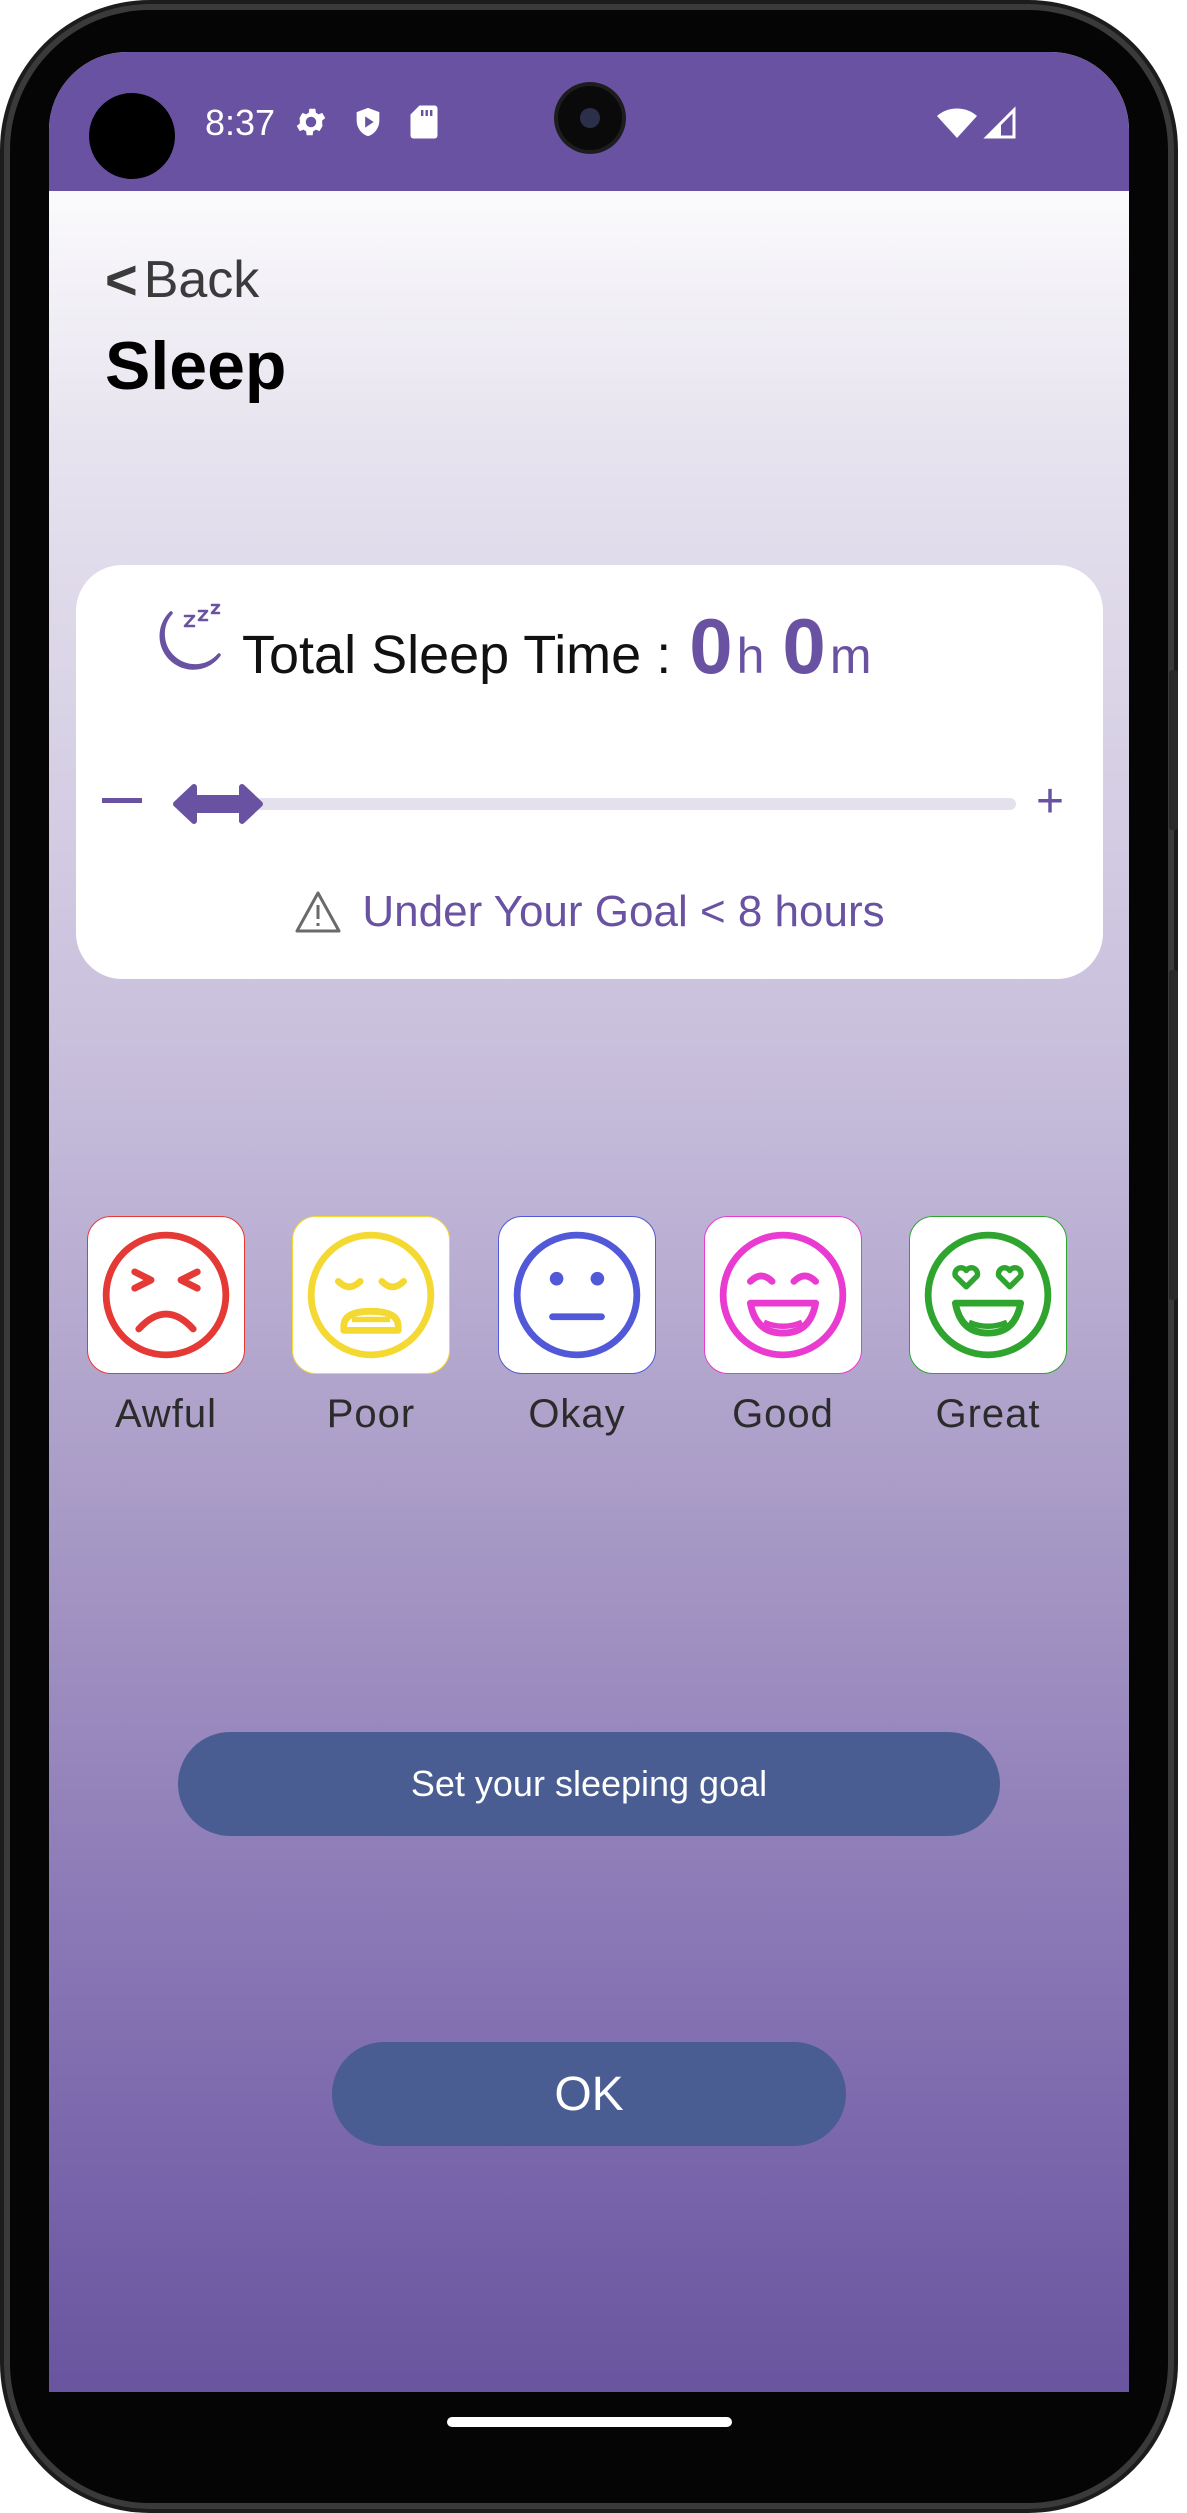  What do you see at coordinates (750, 656) in the screenshot?
I see `sleep-hours-unit: h` at bounding box center [750, 656].